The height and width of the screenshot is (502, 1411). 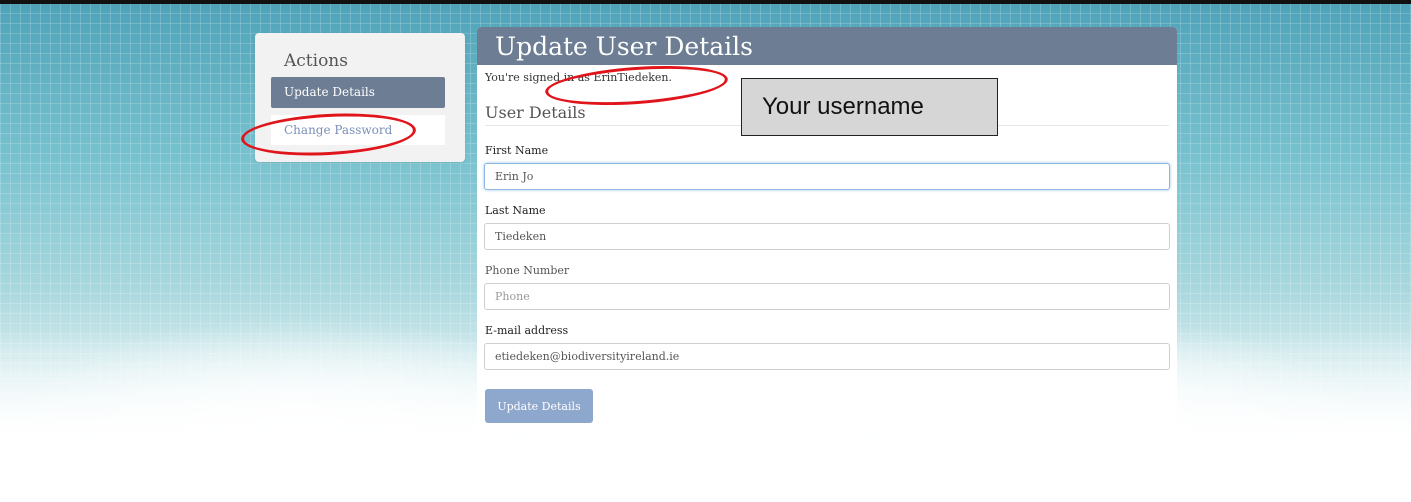 I want to click on username-callout: Your username, so click(x=869, y=107).